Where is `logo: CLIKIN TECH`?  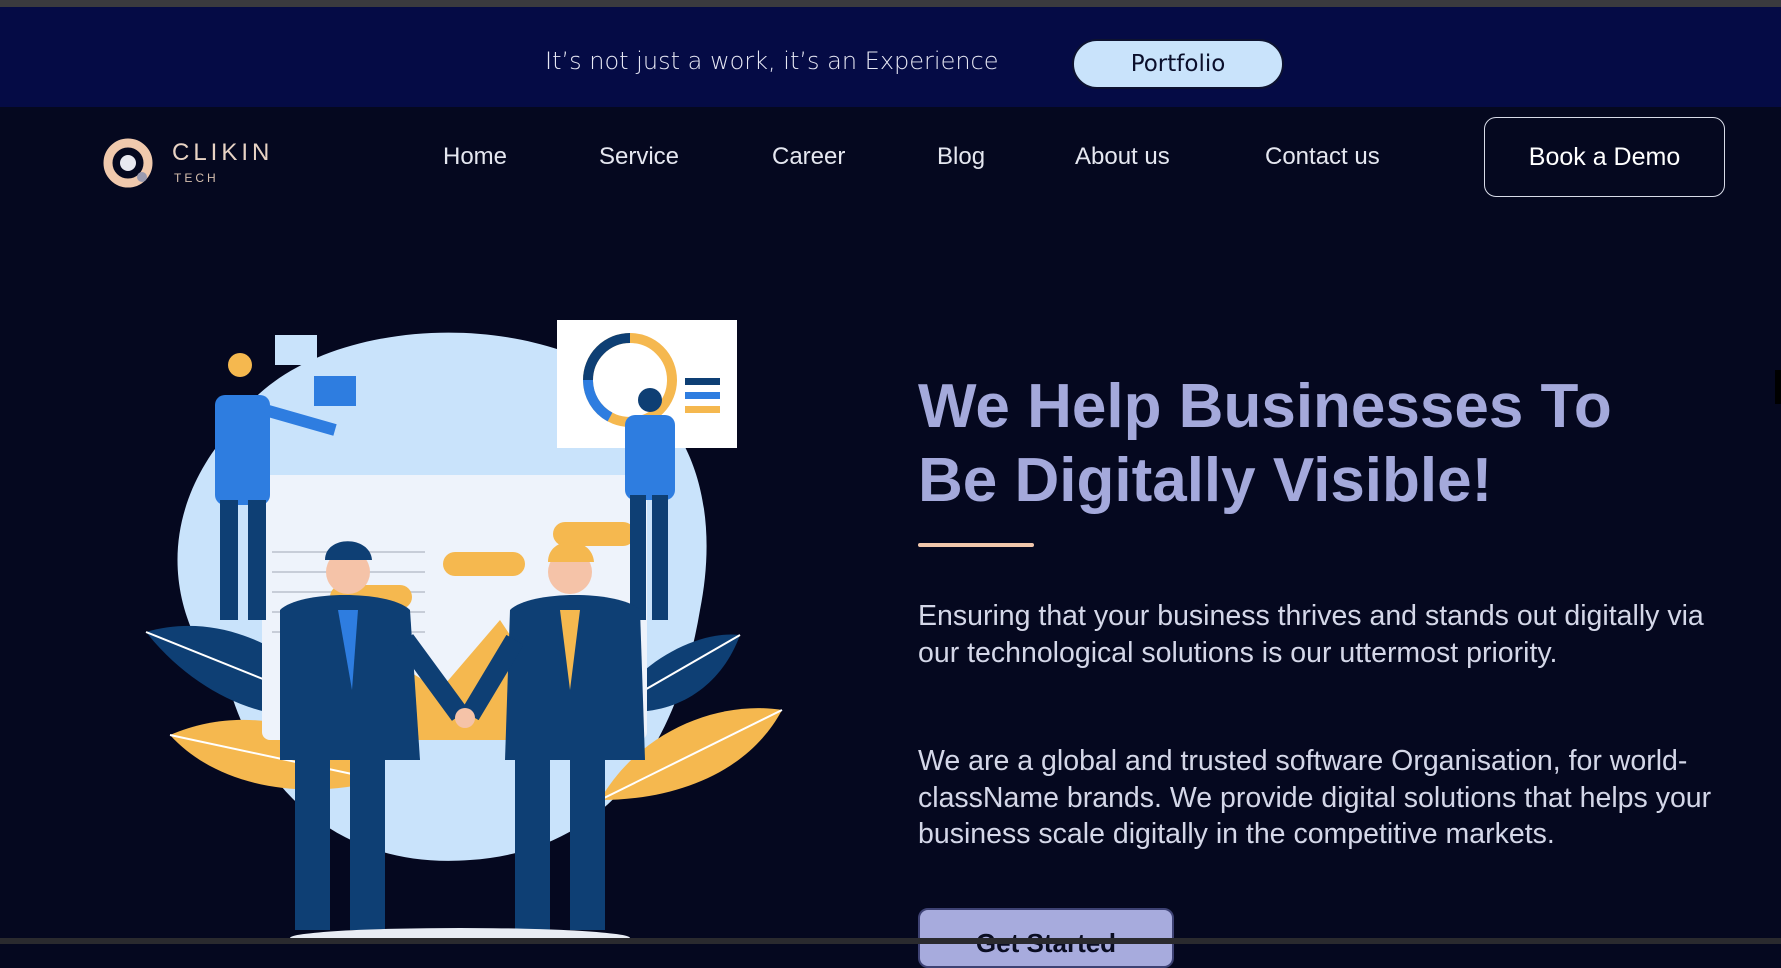 logo: CLIKIN TECH is located at coordinates (192, 159).